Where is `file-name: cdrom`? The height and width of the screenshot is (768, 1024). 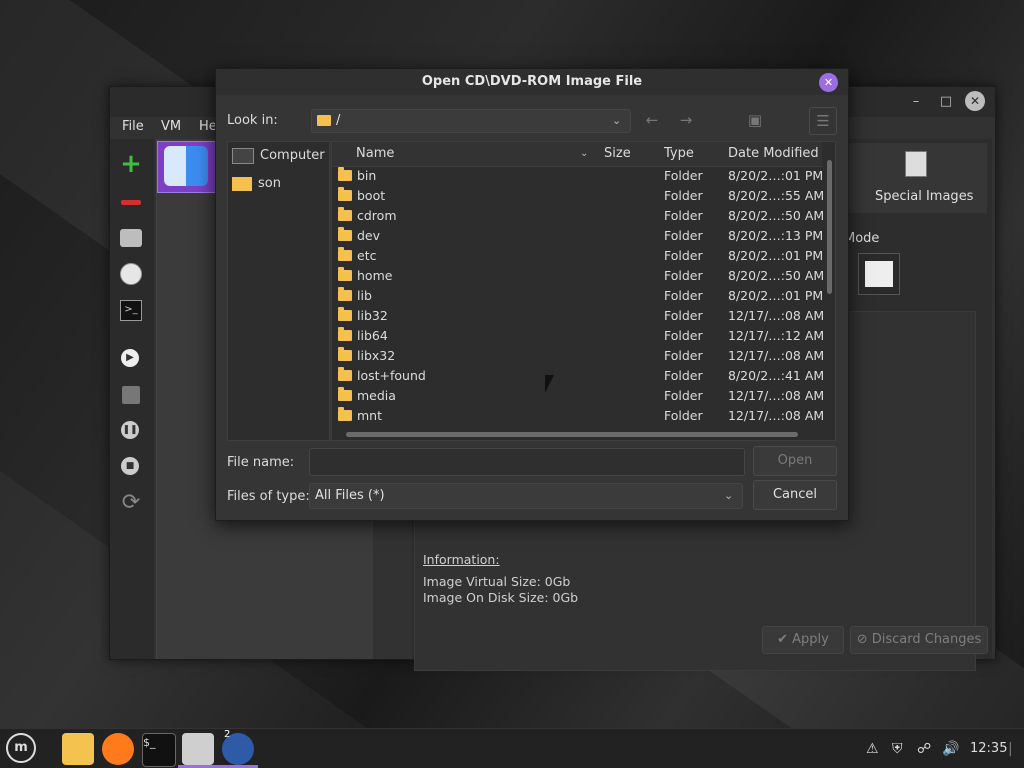 file-name: cdrom is located at coordinates (377, 215).